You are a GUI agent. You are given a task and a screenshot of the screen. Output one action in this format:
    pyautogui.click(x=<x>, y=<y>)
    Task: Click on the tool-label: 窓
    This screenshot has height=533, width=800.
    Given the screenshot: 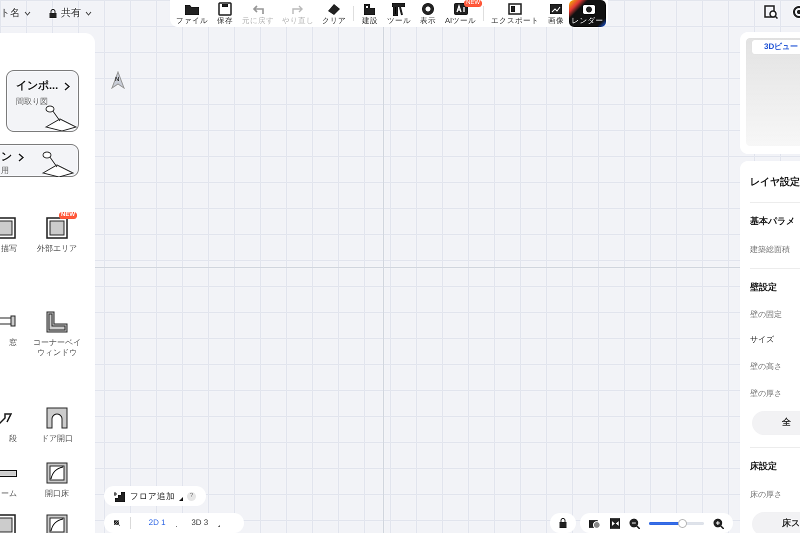 What is the action you would take?
    pyautogui.click(x=13, y=343)
    